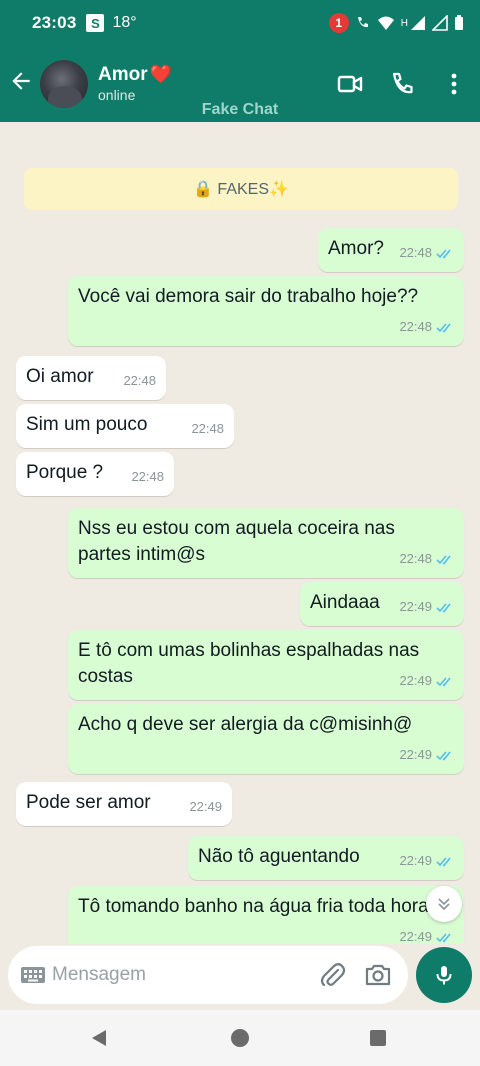  Describe the element at coordinates (391, 250) in the screenshot. I see `message-outgoing: Amor? 22:48` at that location.